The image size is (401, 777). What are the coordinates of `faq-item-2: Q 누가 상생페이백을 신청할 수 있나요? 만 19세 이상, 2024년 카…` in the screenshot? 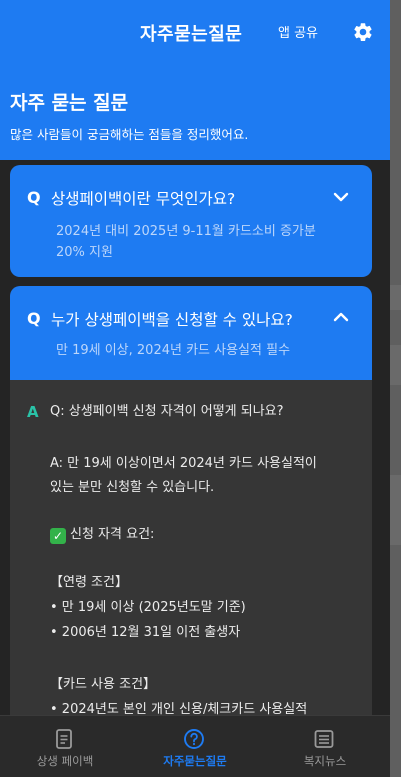 It's located at (191, 333).